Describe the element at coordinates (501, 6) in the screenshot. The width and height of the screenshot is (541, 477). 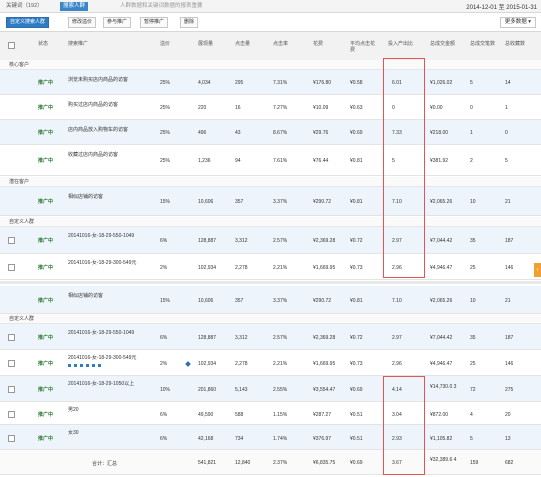
I see `date-range: 2014-12-01 至 2015-01-31` at that location.